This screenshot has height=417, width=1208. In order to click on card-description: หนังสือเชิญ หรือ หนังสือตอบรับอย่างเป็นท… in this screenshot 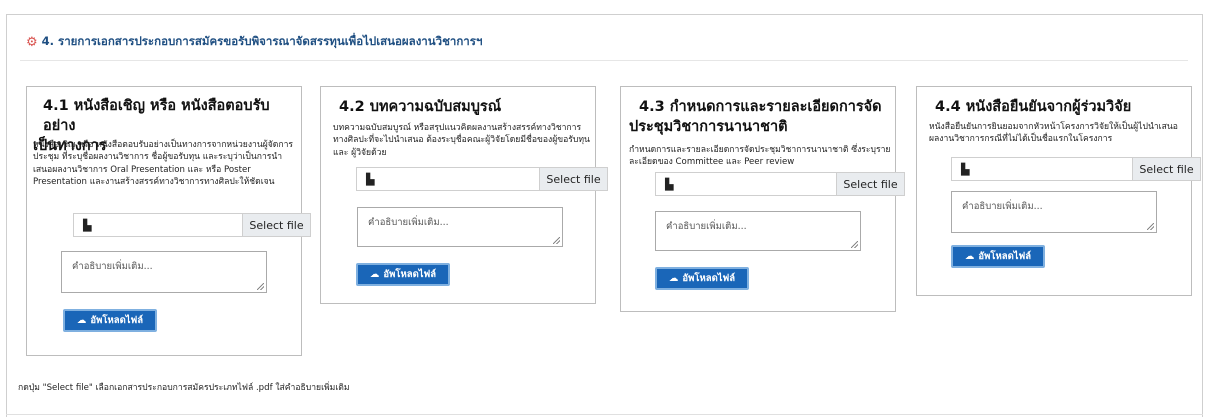, I will do `click(163, 163)`.